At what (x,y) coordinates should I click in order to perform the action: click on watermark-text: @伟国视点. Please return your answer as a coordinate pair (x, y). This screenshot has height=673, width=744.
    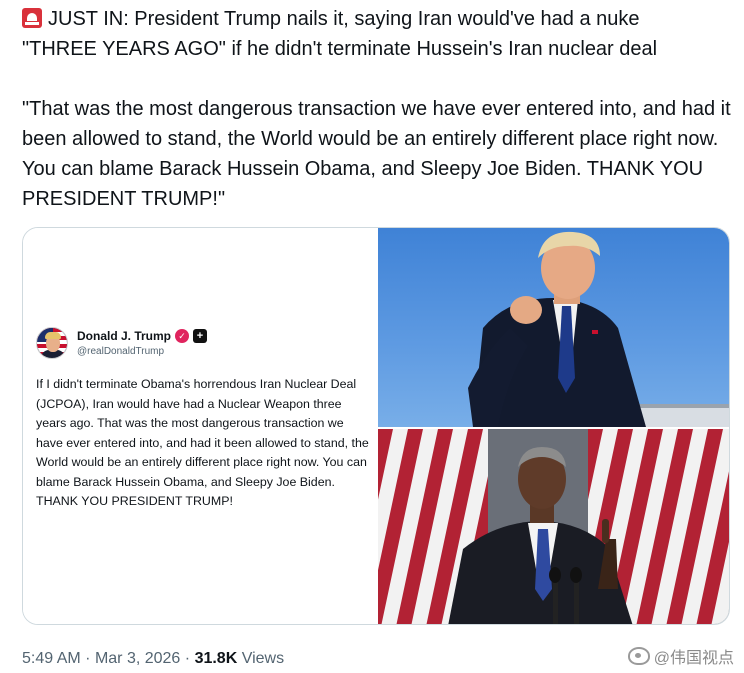
    Looking at the image, I should click on (693, 658).